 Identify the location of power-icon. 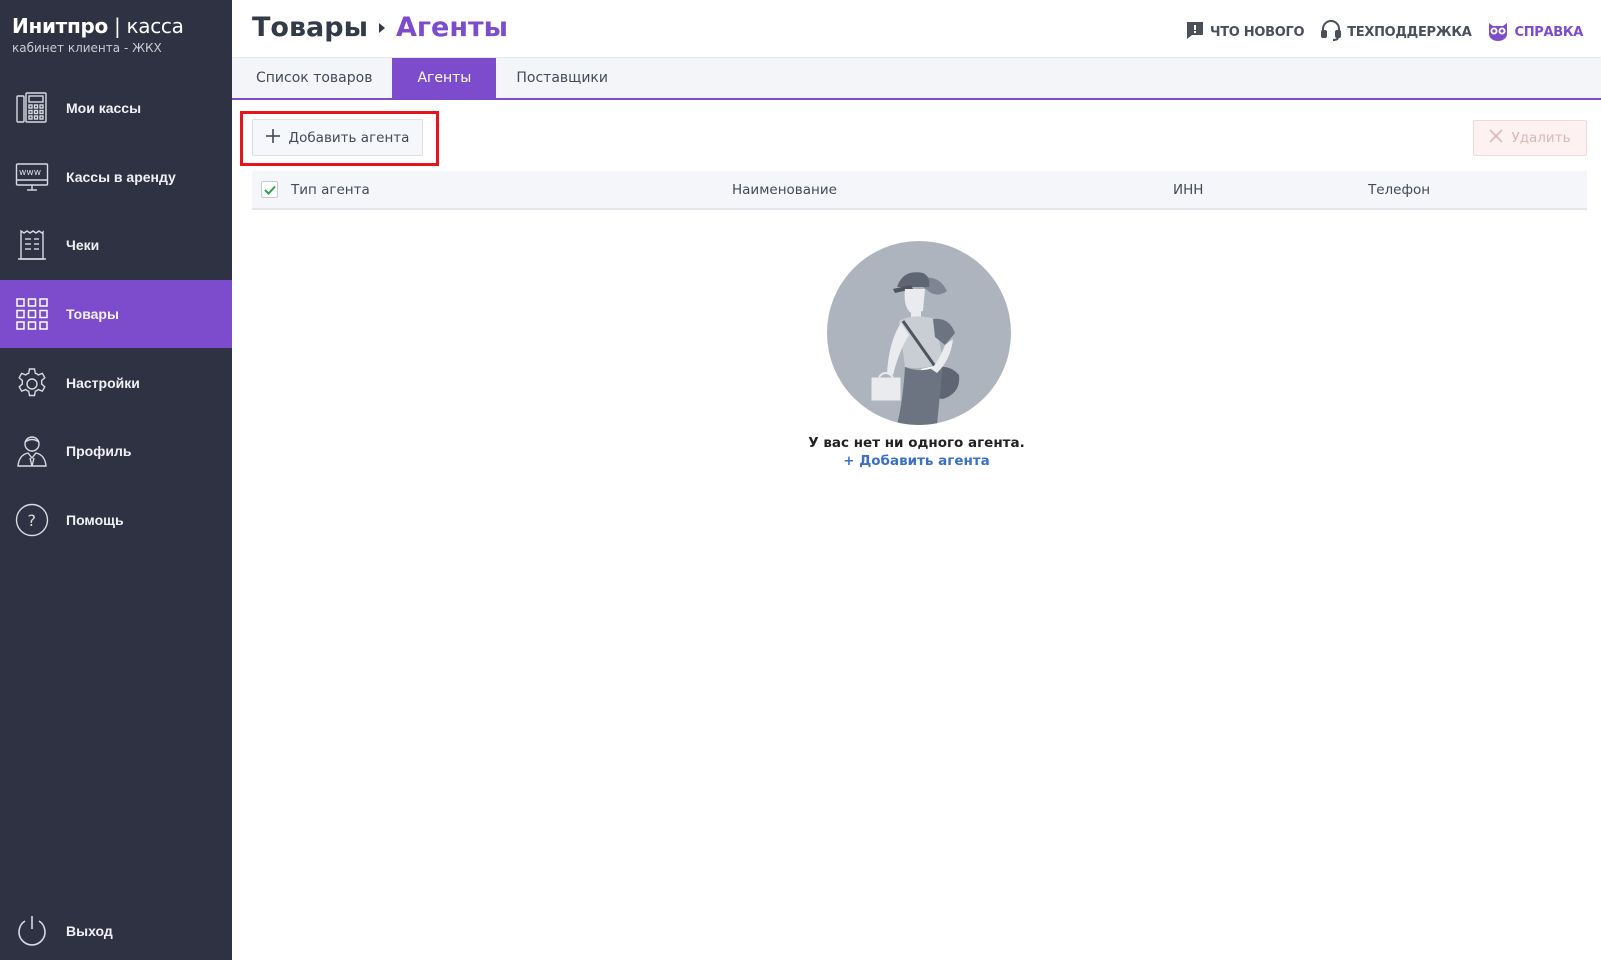
(32, 931).